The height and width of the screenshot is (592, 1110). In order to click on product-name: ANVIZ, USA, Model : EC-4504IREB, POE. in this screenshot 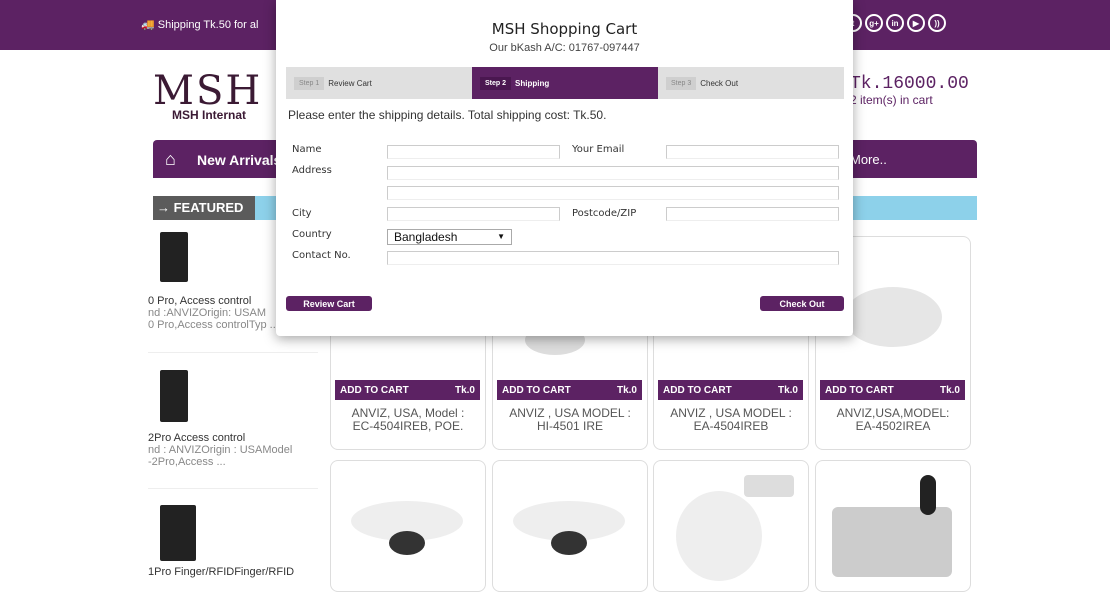, I will do `click(408, 420)`.